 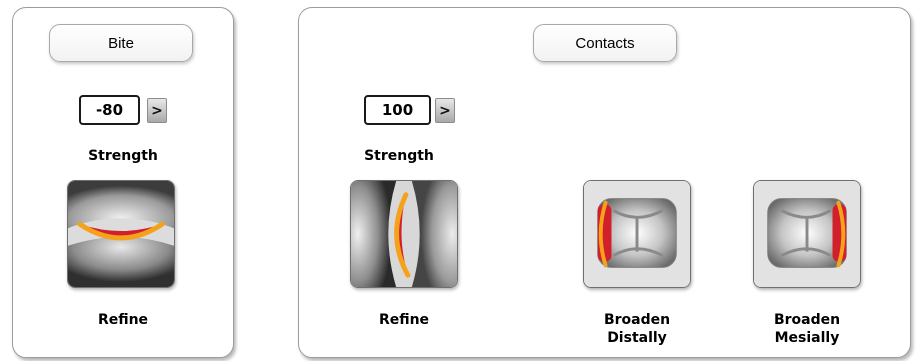 What do you see at coordinates (123, 156) in the screenshot?
I see `bite-strength-label: Strength` at bounding box center [123, 156].